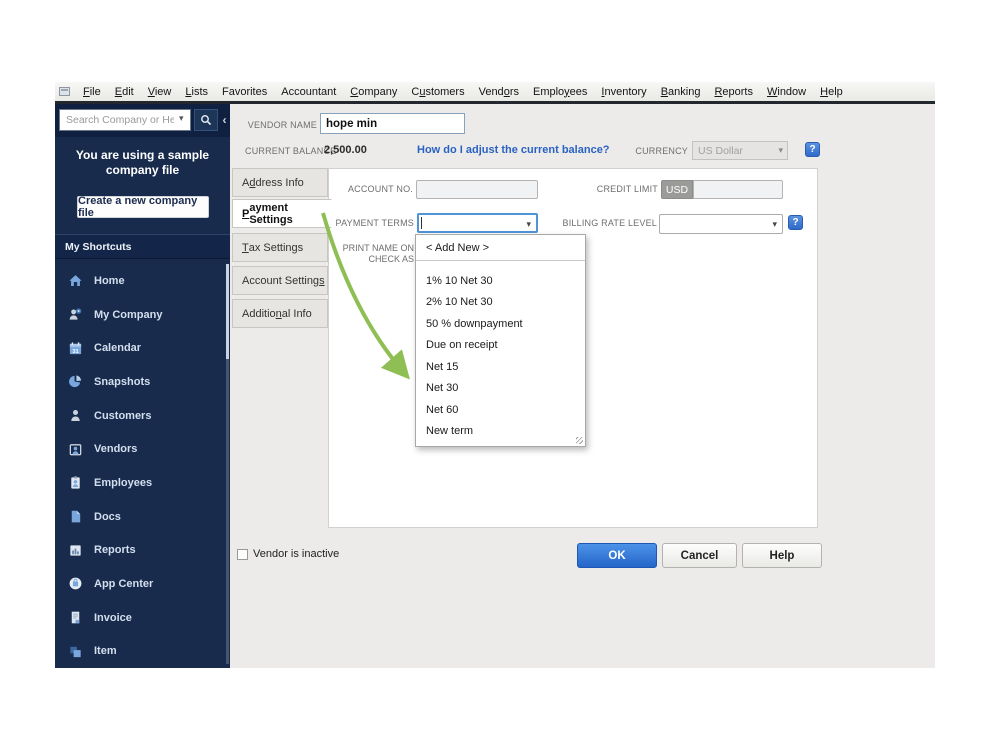 Image resolution: width=999 pixels, height=749 pixels. I want to click on sidebar-item-snapshots: Snapshots, so click(142, 382).